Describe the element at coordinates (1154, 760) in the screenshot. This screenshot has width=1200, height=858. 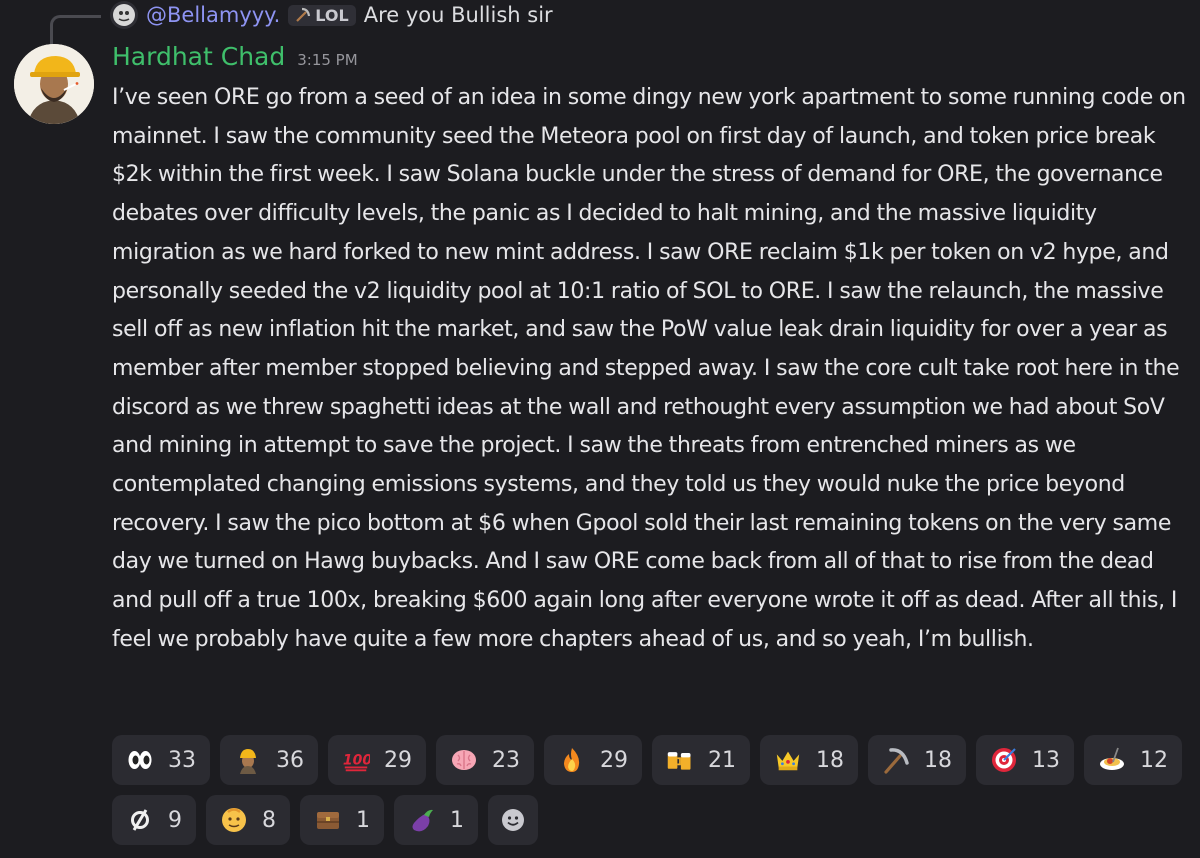
I see `reaction-count: 12` at that location.